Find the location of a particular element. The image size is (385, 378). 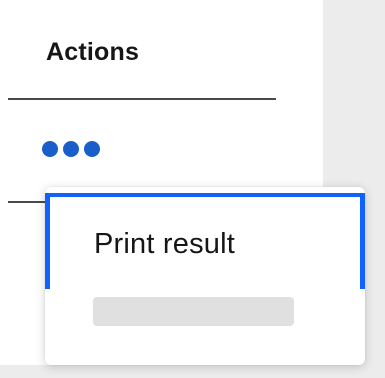

column-header-actions: Actions is located at coordinates (93, 52).